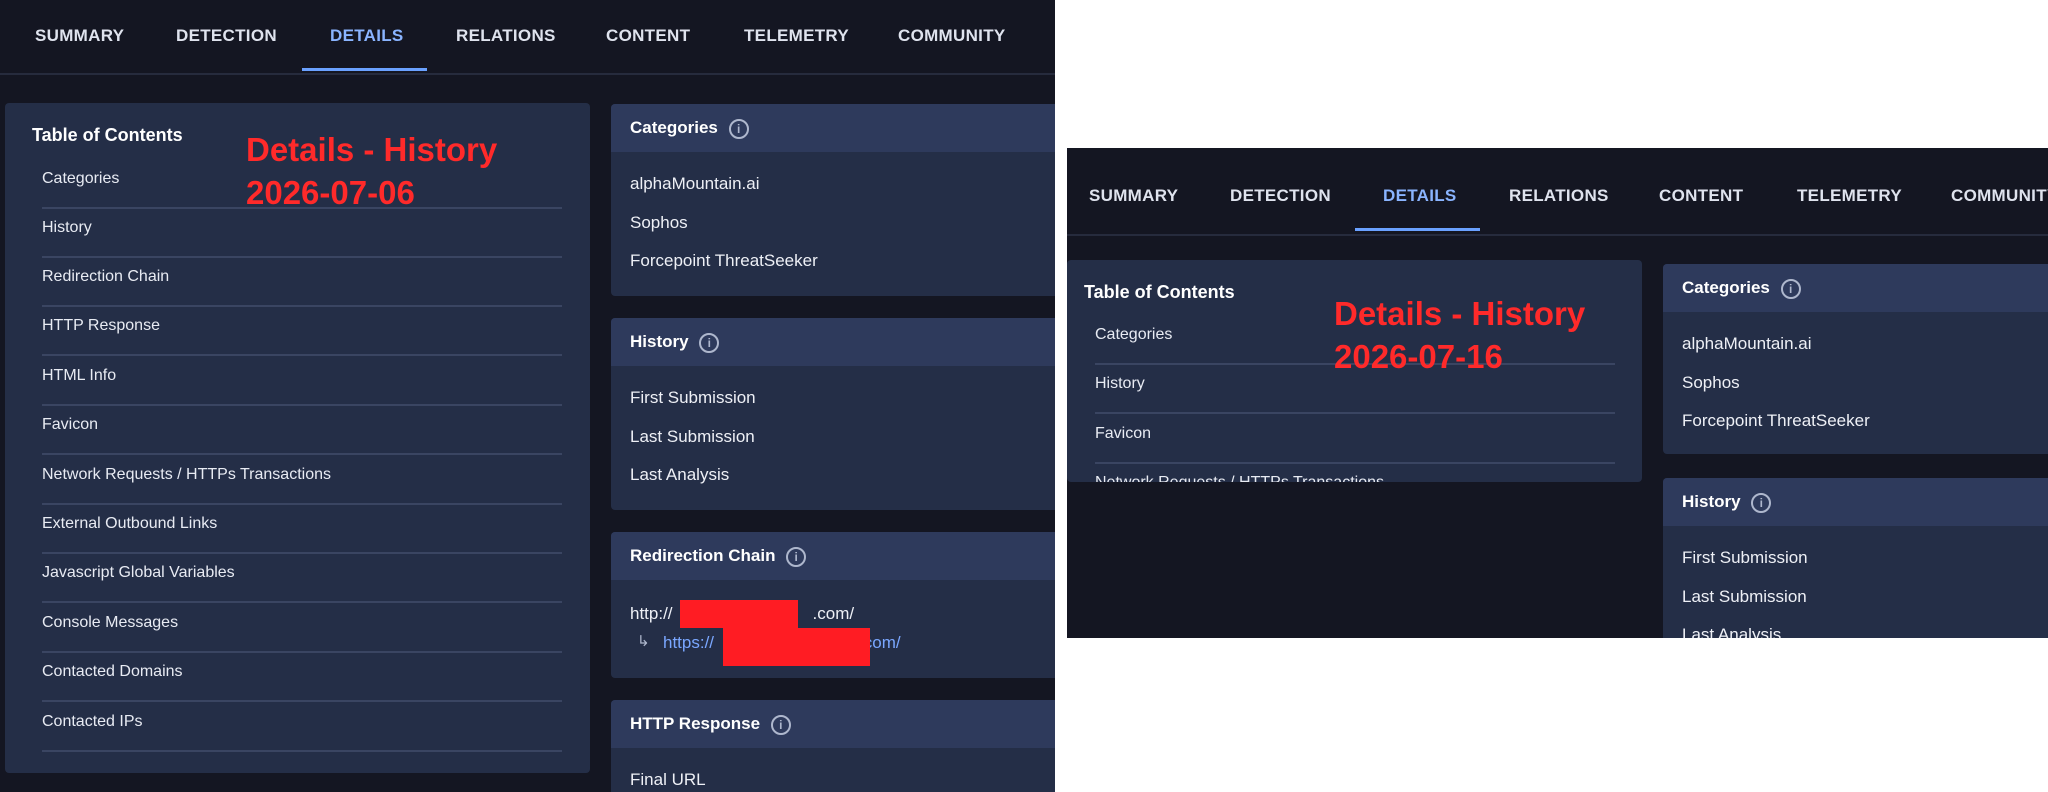  I want to click on url-scheme: https://, so click(689, 642).